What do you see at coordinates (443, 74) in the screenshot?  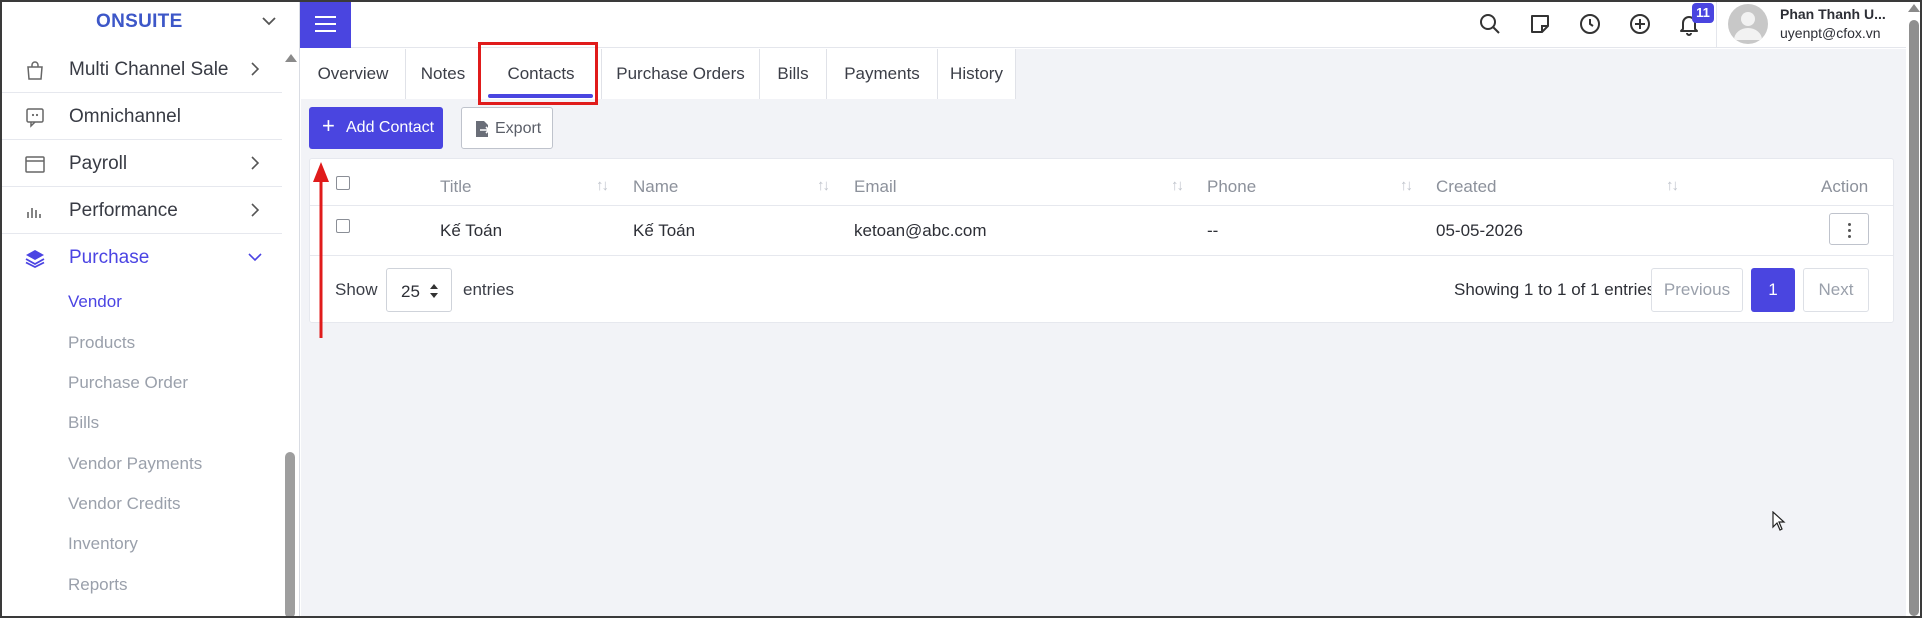 I see `tab-notes: Notes` at bounding box center [443, 74].